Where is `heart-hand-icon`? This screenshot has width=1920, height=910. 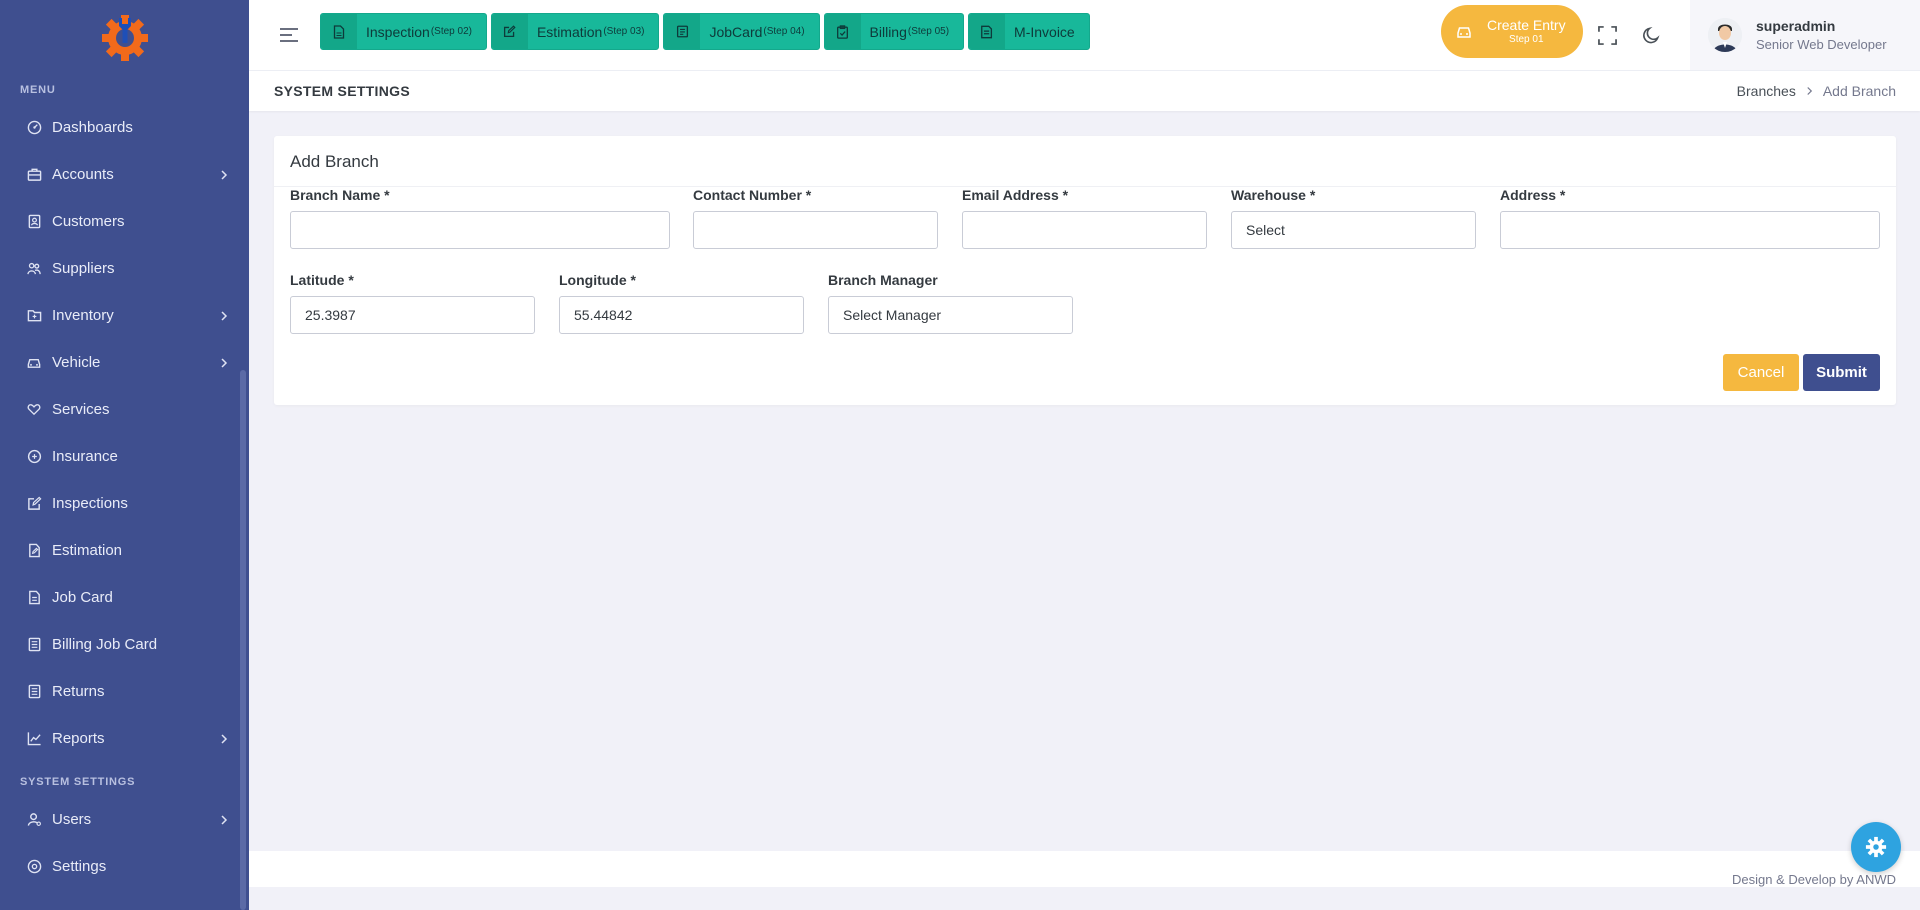 heart-hand-icon is located at coordinates (34, 410).